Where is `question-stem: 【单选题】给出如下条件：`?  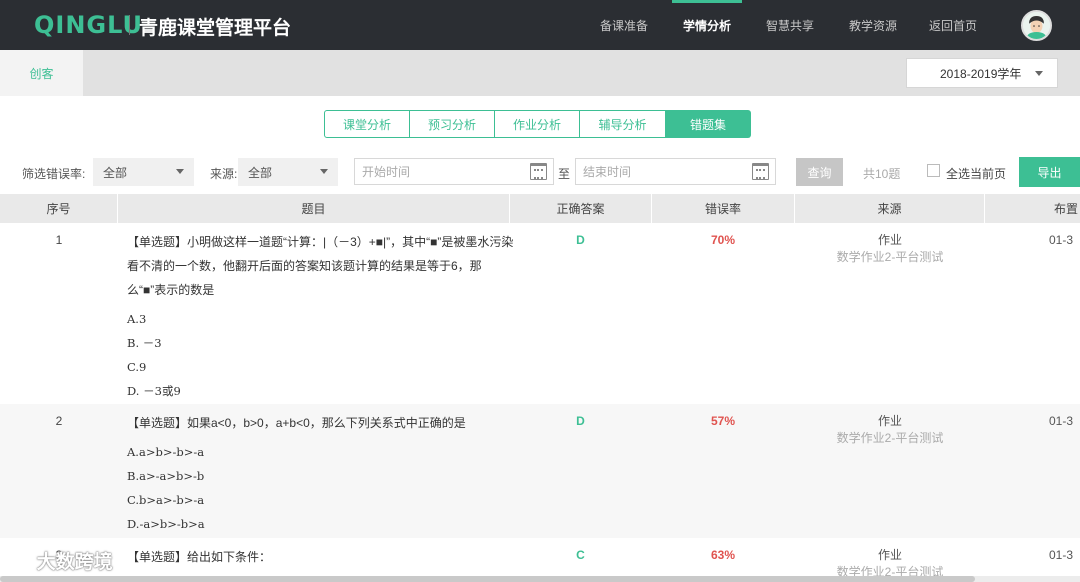
question-stem: 【单选题】给出如下条件： is located at coordinates (199, 557).